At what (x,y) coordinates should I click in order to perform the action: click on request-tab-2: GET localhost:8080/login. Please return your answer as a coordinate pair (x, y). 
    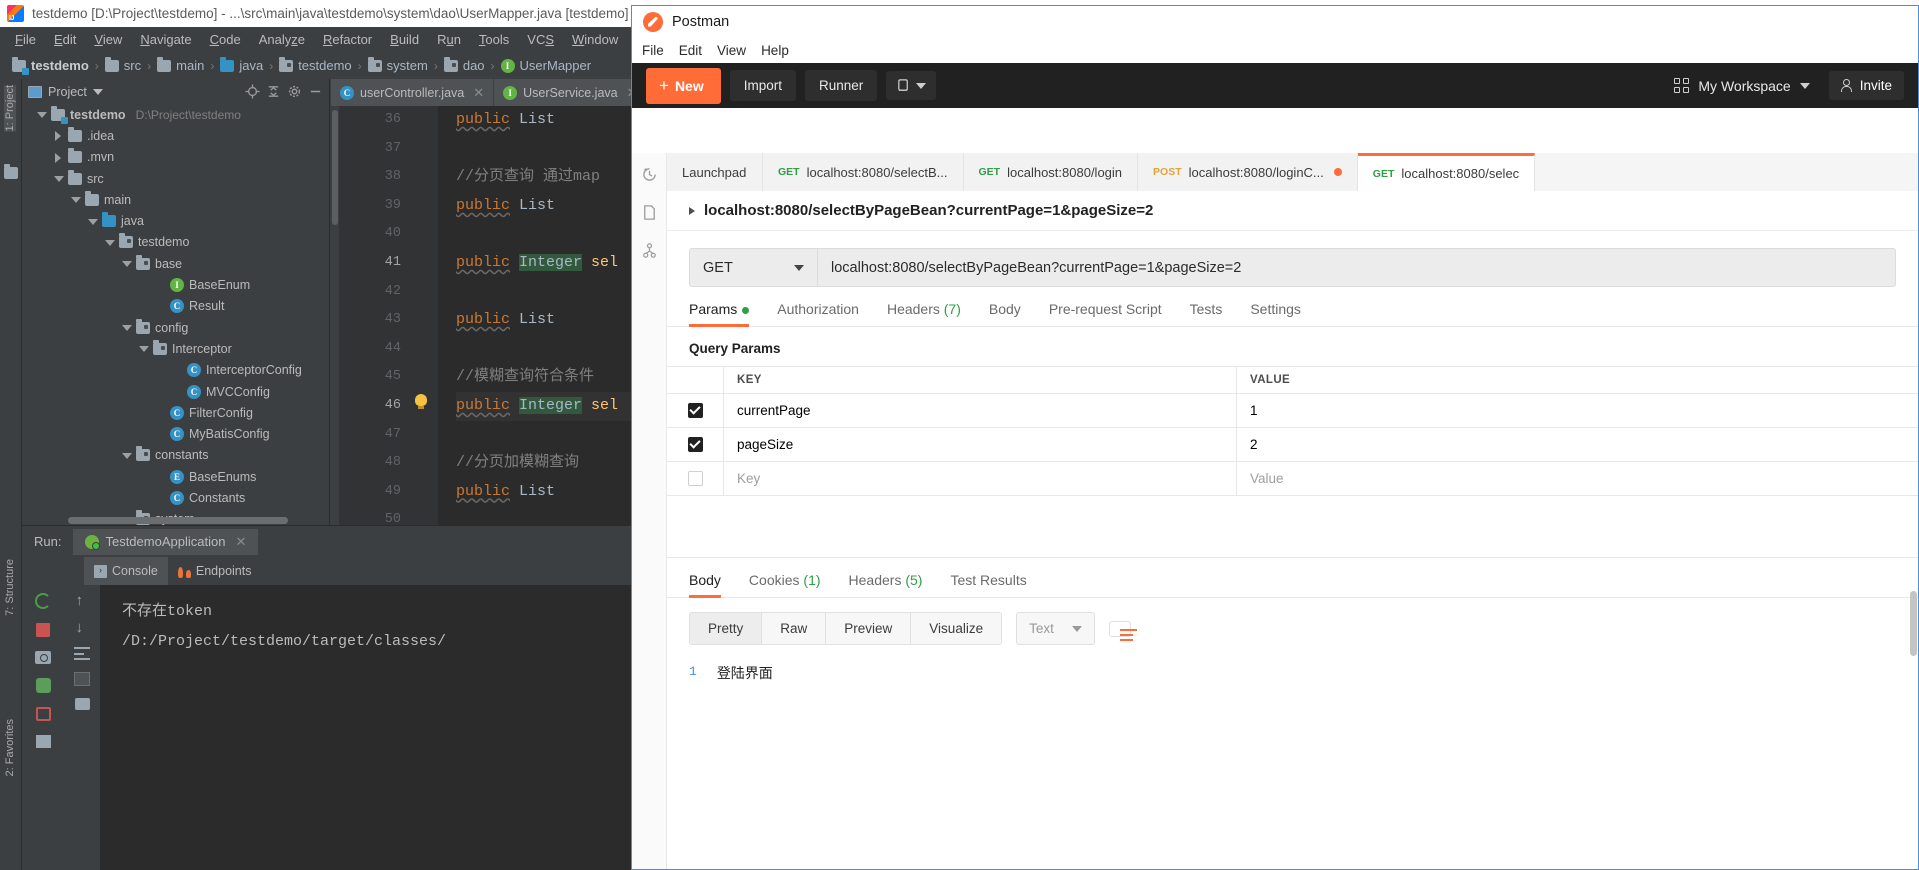
    Looking at the image, I should click on (1051, 172).